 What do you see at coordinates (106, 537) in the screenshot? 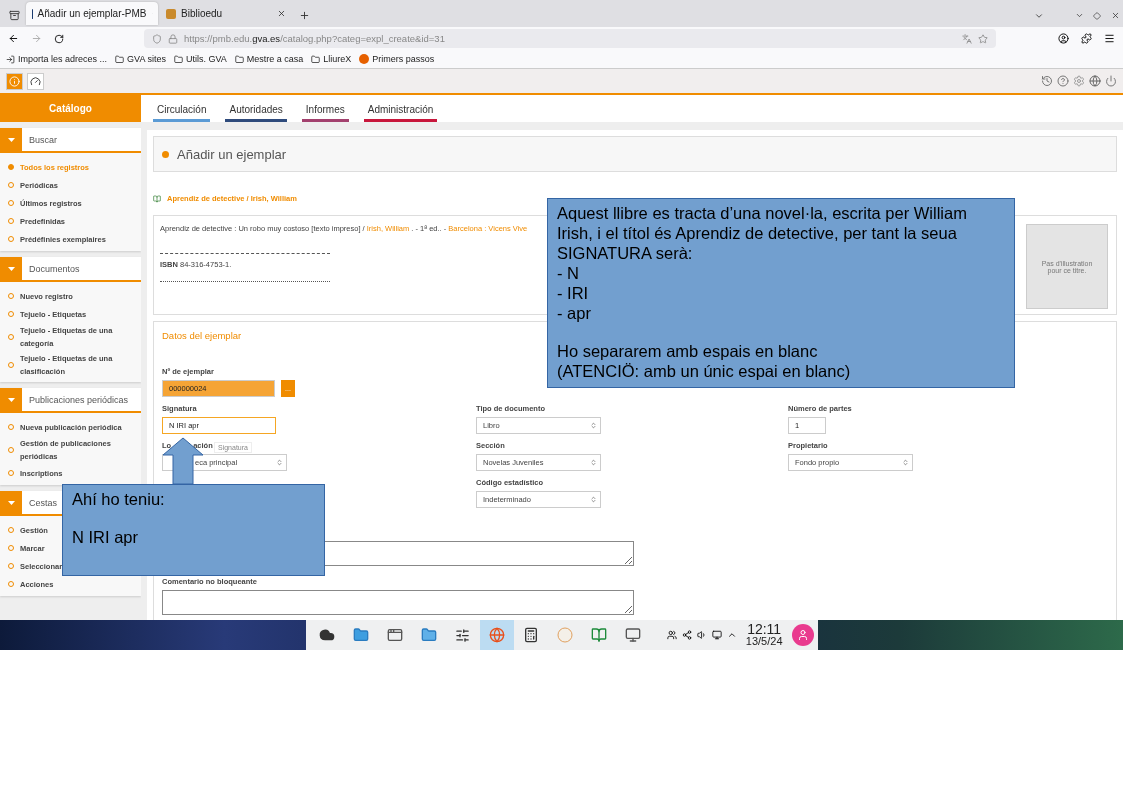
I see `callout-text: N IRI apr` at bounding box center [106, 537].